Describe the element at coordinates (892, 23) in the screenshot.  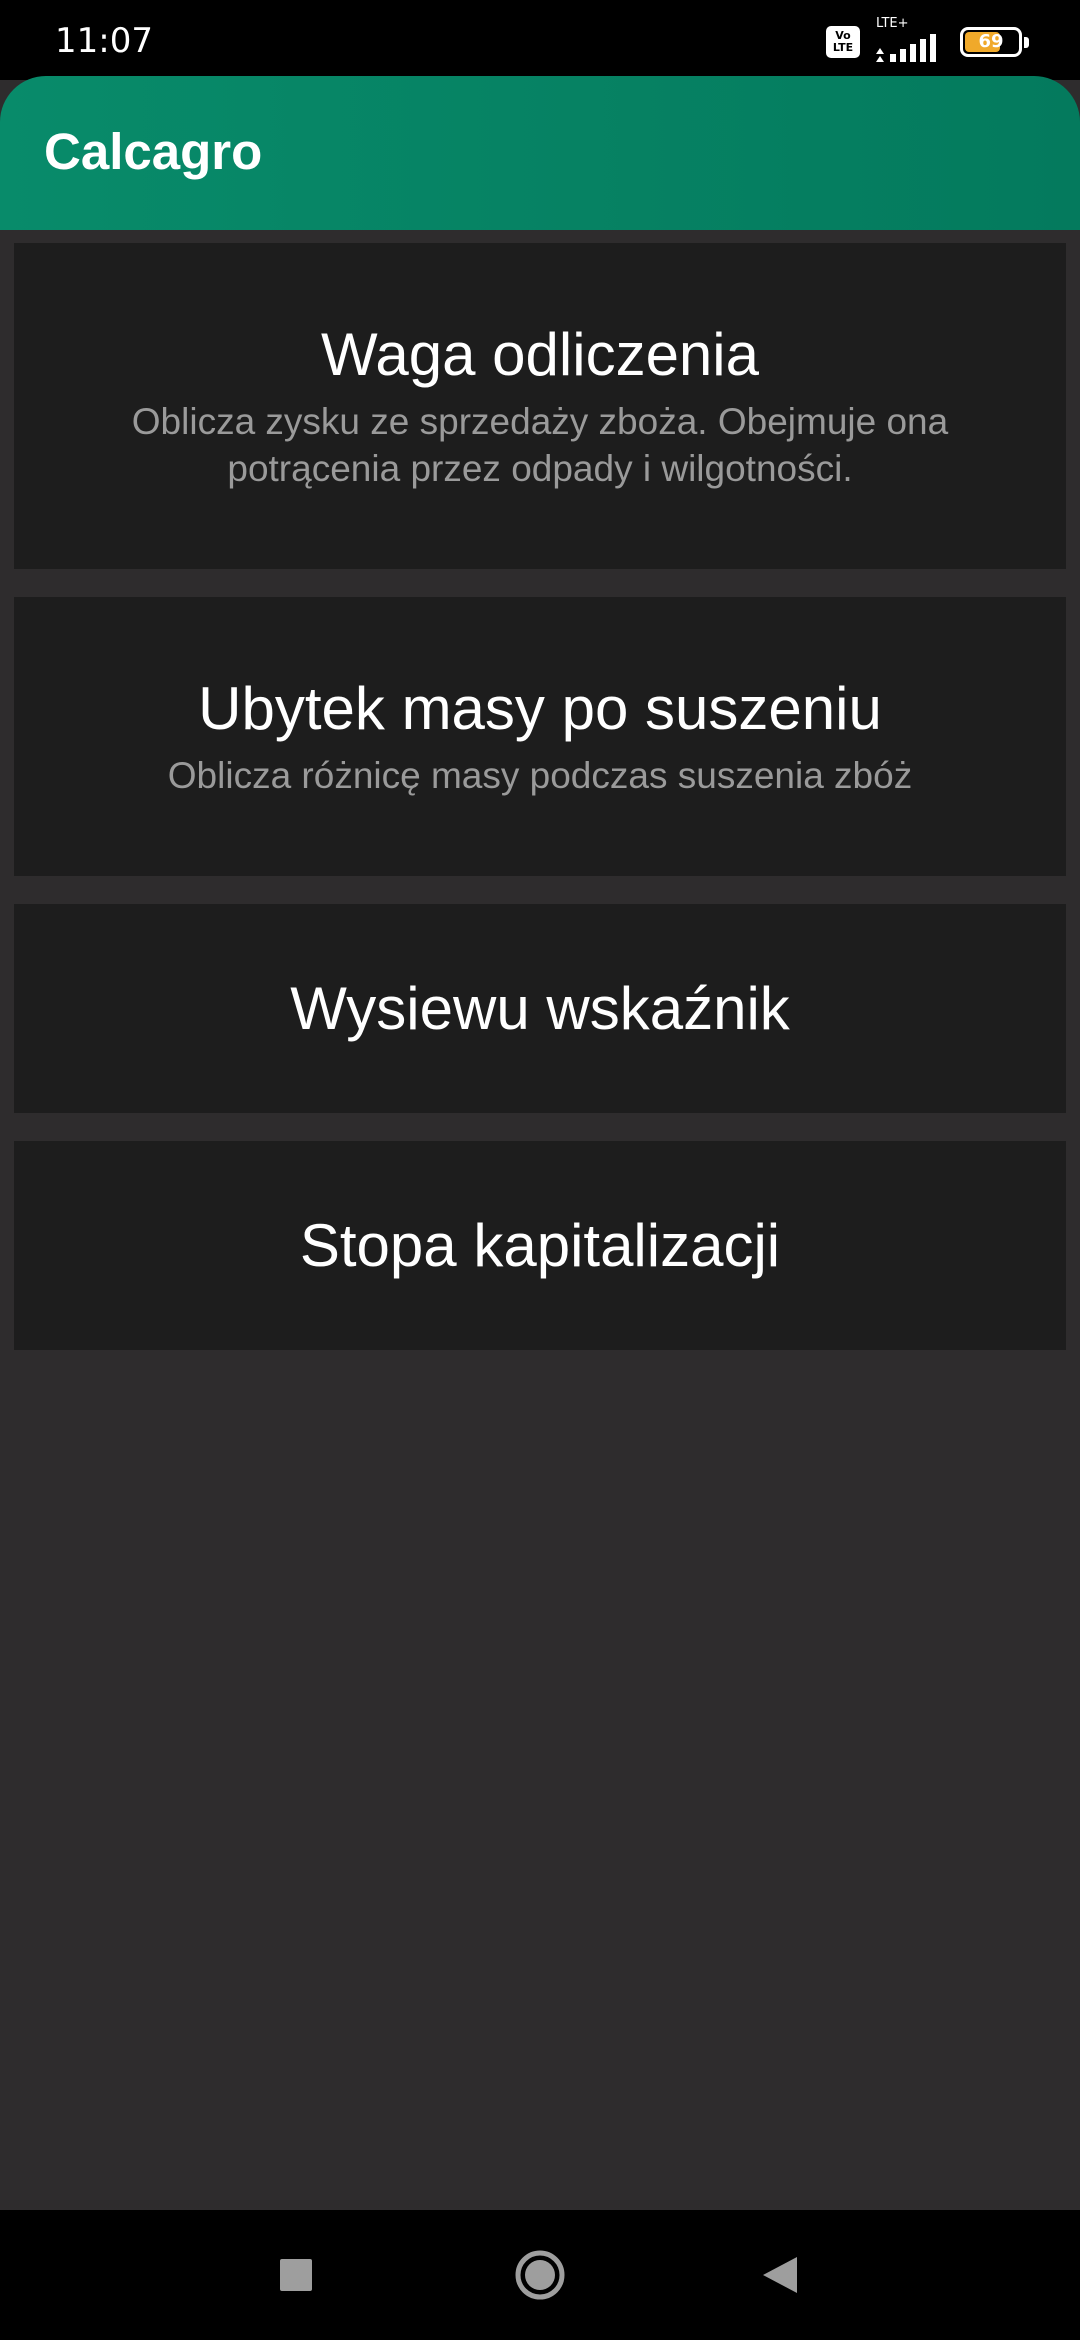
I see `network-type-label: LTE+` at that location.